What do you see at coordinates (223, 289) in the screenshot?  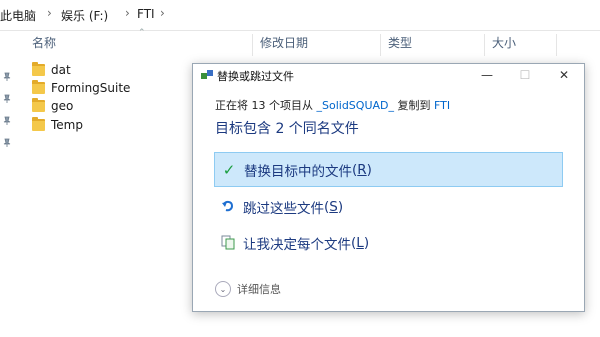 I see `chevron-down-icon: ⌄` at bounding box center [223, 289].